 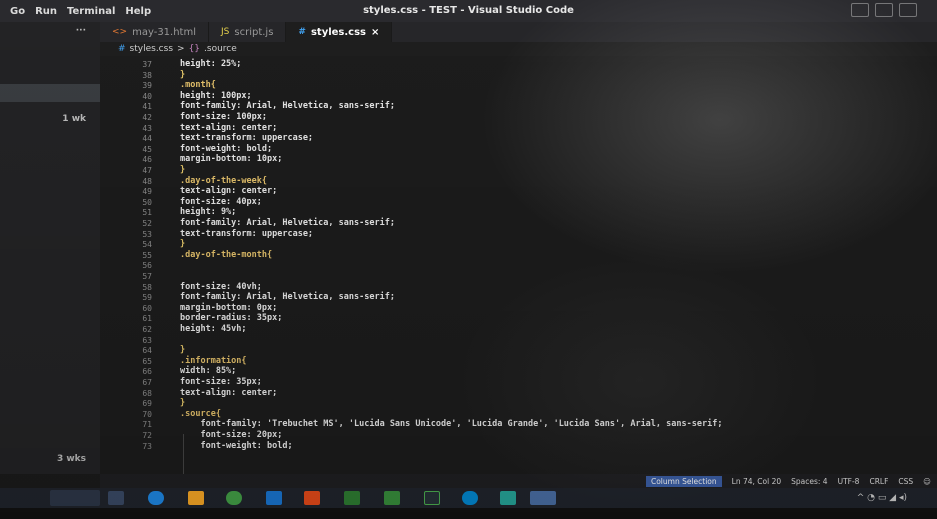 I want to click on line-number: 63, so click(x=147, y=340).